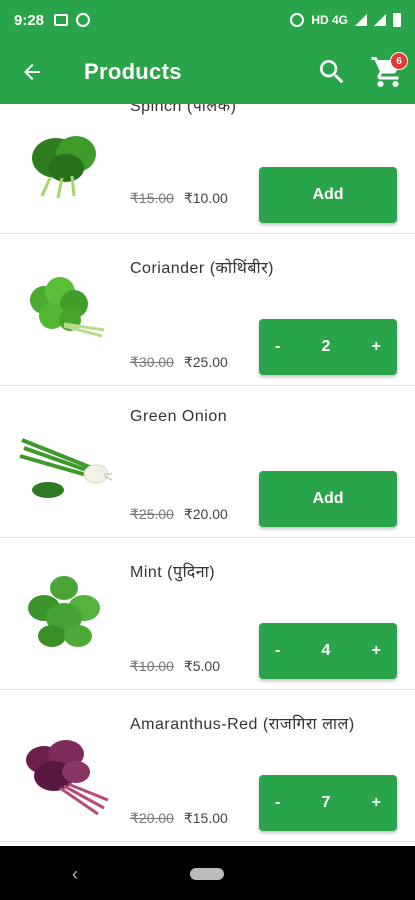  Describe the element at coordinates (297, 20) in the screenshot. I see `alarm-icon` at that location.